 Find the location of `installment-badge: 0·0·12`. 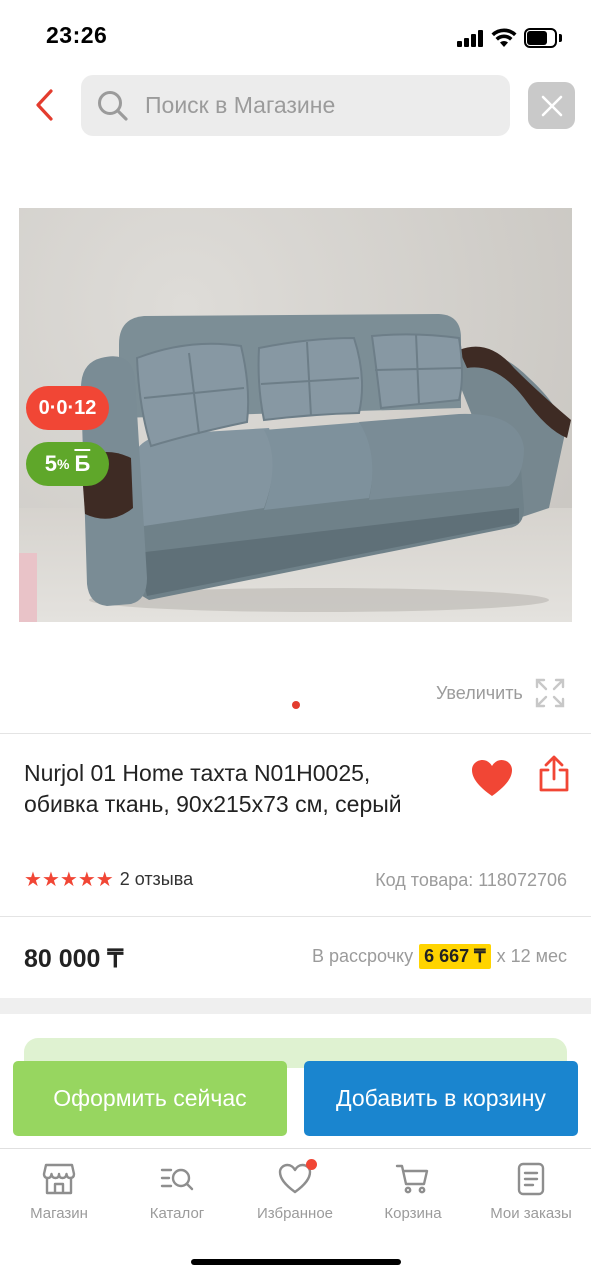

installment-badge: 0·0·12 is located at coordinates (67, 408).